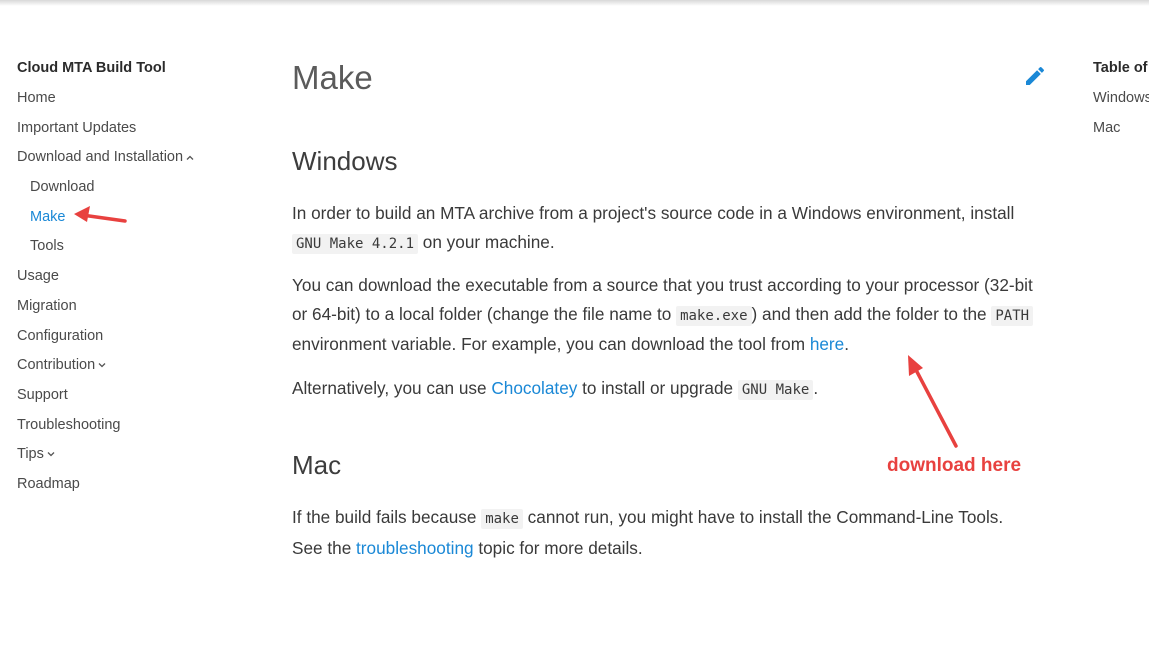 The width and height of the screenshot is (1149, 669). I want to click on sidebar-item-label: Migration, so click(47, 305).